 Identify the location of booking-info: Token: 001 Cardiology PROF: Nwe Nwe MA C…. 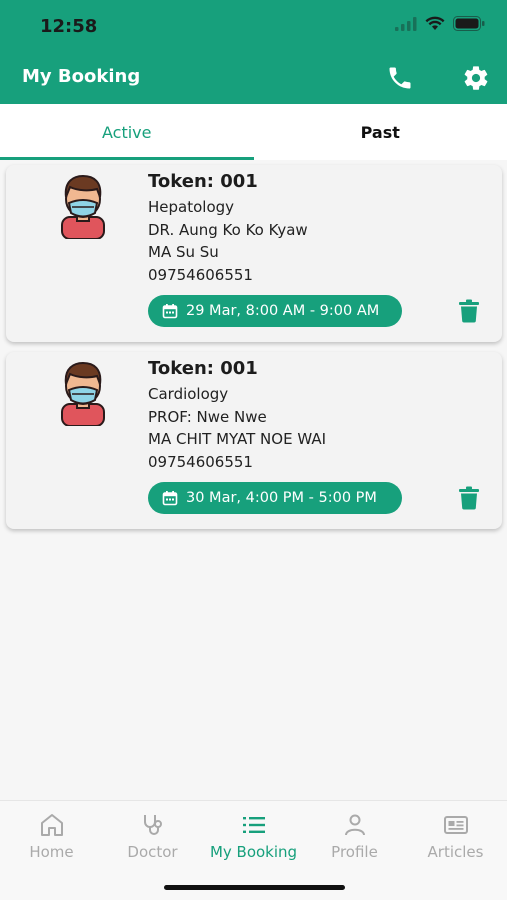
(237, 415).